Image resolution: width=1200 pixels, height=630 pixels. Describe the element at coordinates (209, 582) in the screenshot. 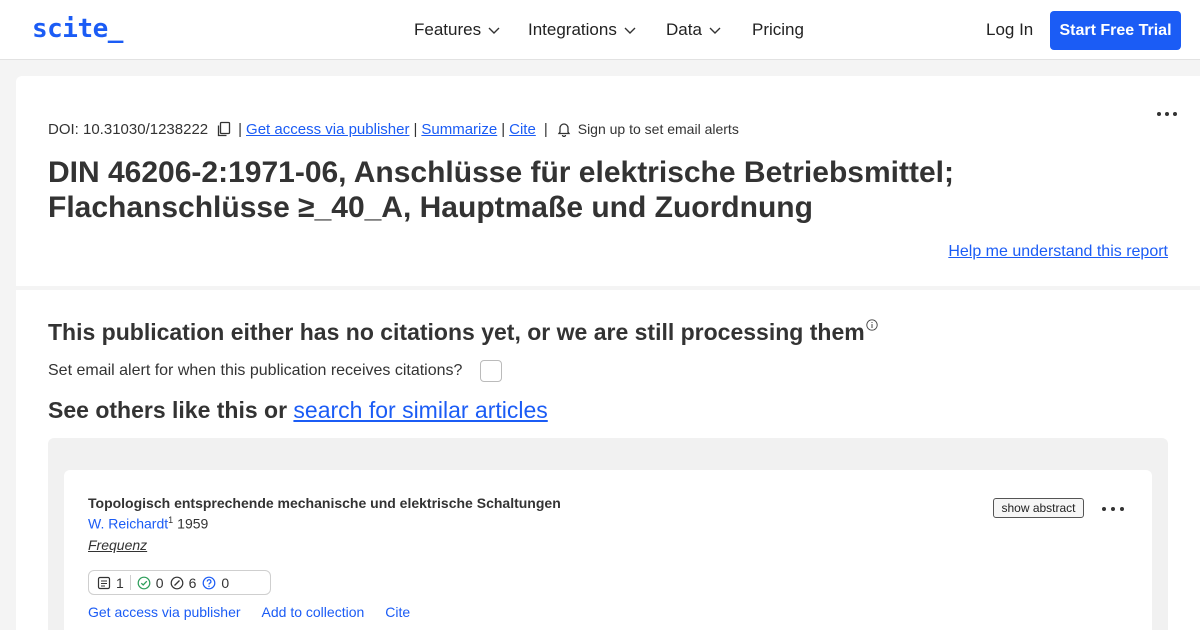

I see `question-circle-icon` at that location.